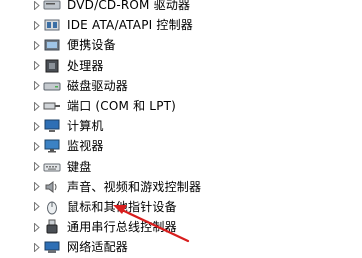  What do you see at coordinates (130, 25) in the screenshot?
I see `tree-item-label: IDE ATA/ATAPI 控制器` at bounding box center [130, 25].